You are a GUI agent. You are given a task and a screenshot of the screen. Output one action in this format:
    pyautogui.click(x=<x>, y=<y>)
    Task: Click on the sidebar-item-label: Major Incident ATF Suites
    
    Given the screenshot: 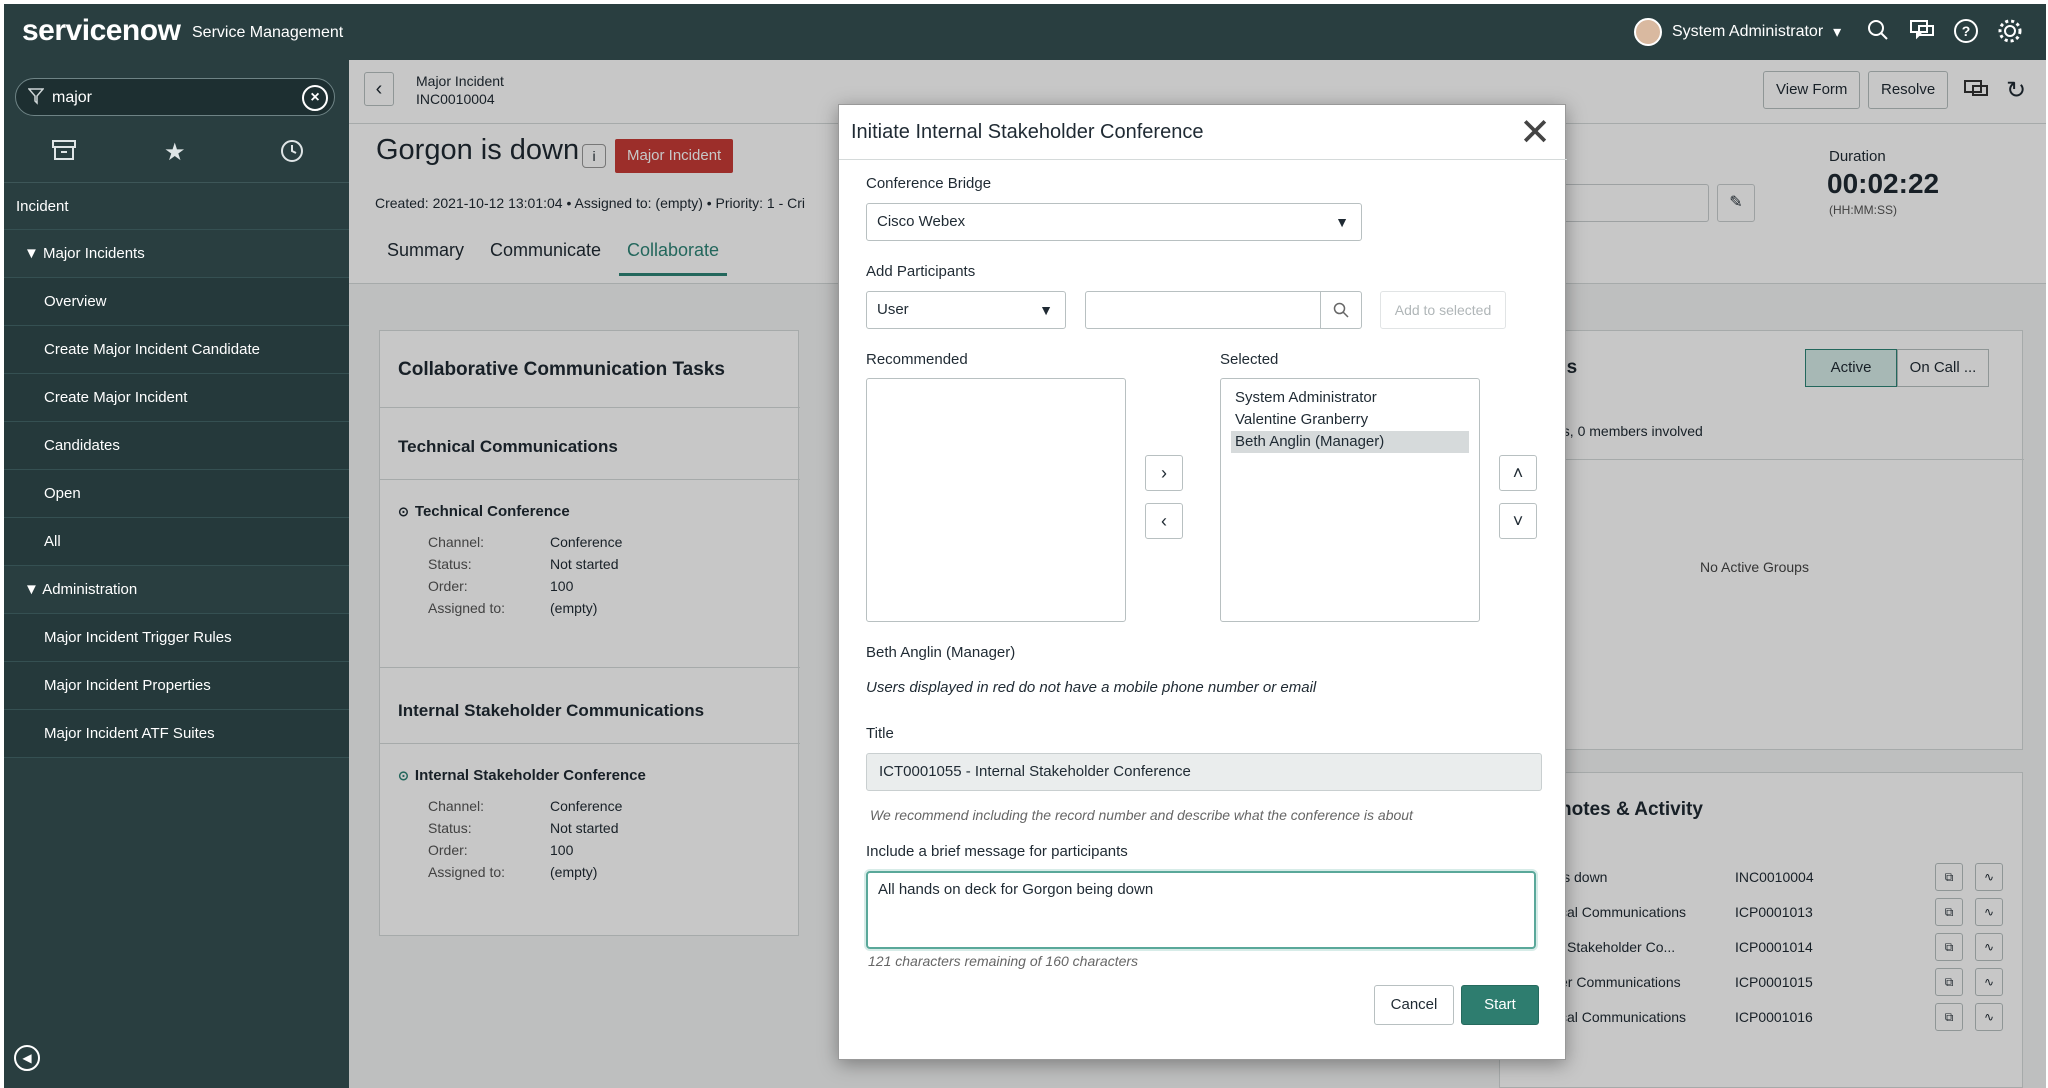 What is the action you would take?
    pyautogui.click(x=129, y=733)
    